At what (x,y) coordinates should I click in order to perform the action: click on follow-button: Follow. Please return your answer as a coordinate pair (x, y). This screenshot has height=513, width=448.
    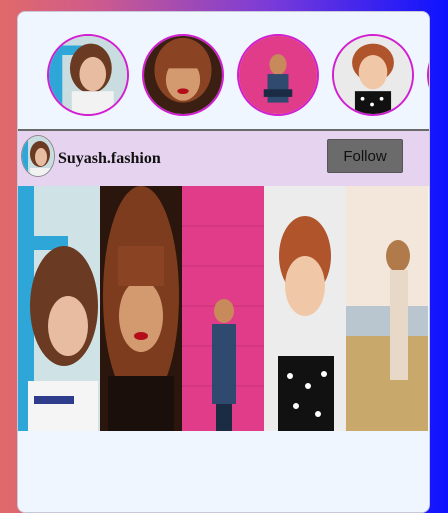
    Looking at the image, I should click on (365, 156).